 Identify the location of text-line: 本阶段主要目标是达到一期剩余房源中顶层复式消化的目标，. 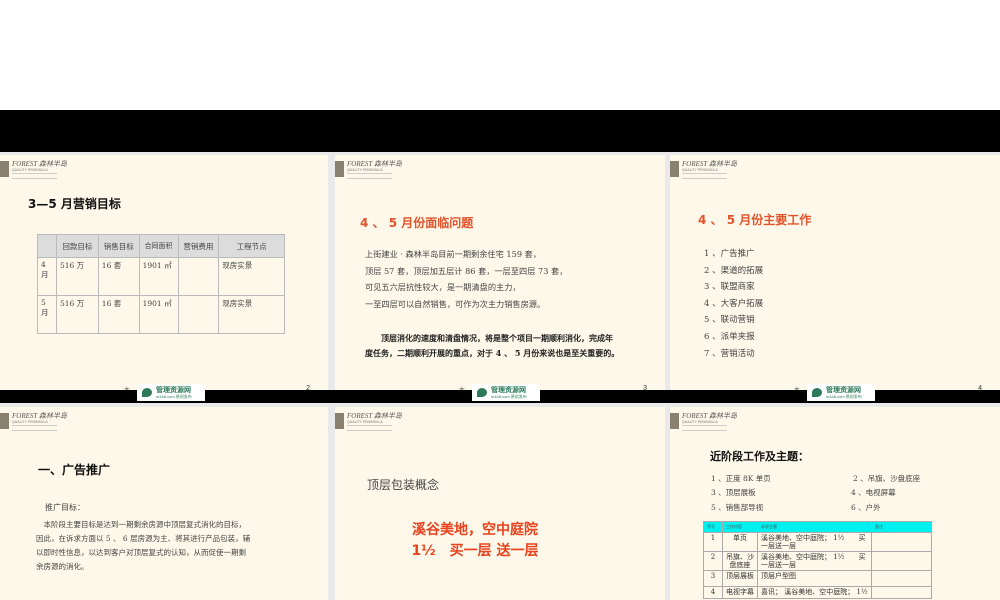
(141, 524).